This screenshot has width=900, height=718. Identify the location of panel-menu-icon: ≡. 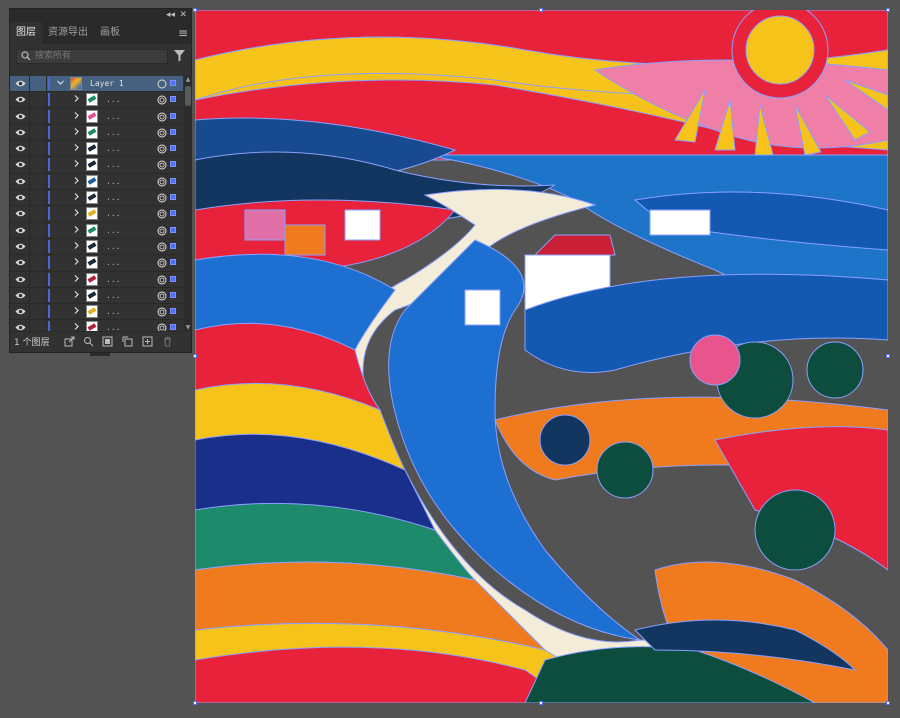
(183, 33).